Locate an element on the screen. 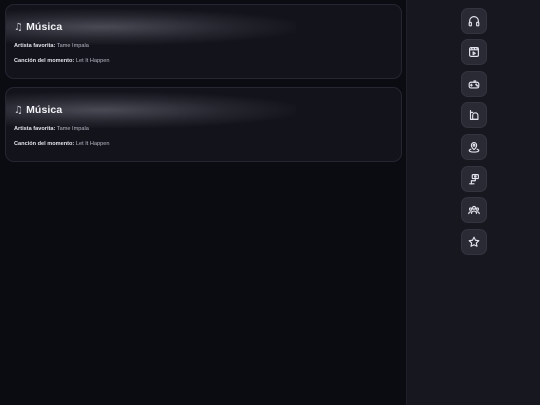  headphones-icon is located at coordinates (474, 21).